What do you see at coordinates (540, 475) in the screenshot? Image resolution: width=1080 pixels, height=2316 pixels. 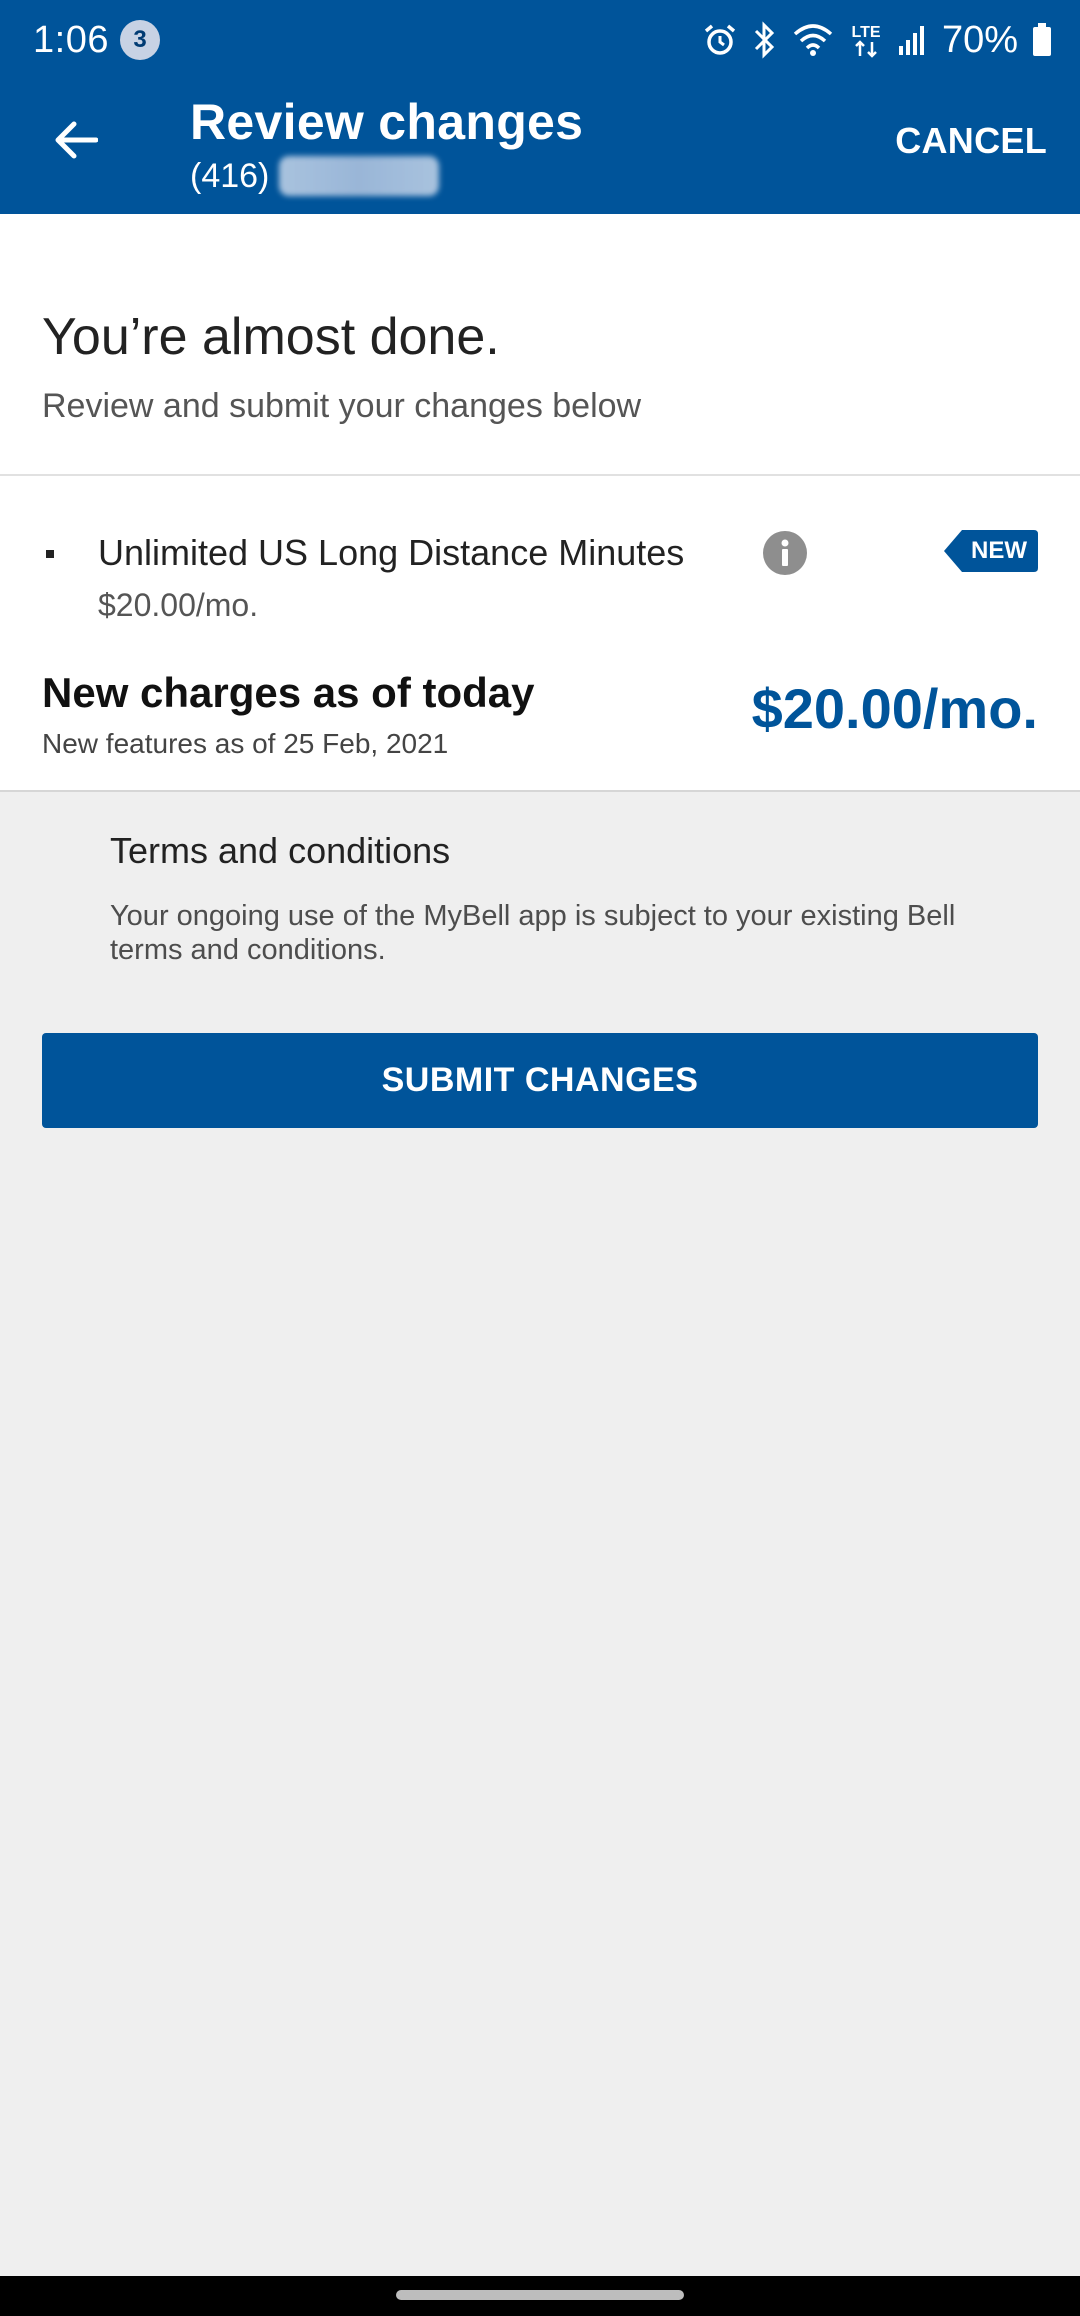 I see `divider` at bounding box center [540, 475].